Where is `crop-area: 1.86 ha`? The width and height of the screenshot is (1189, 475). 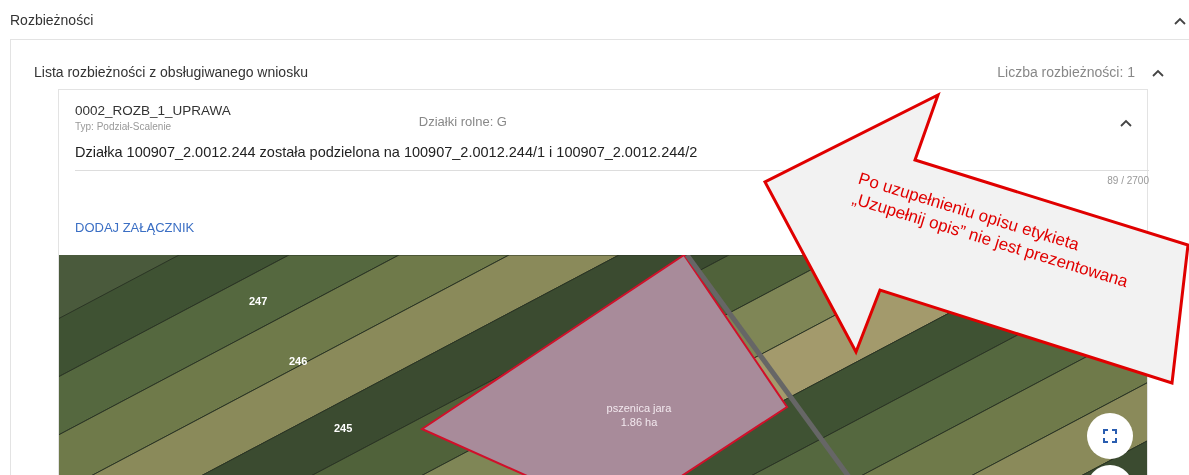 crop-area: 1.86 ha is located at coordinates (639, 422).